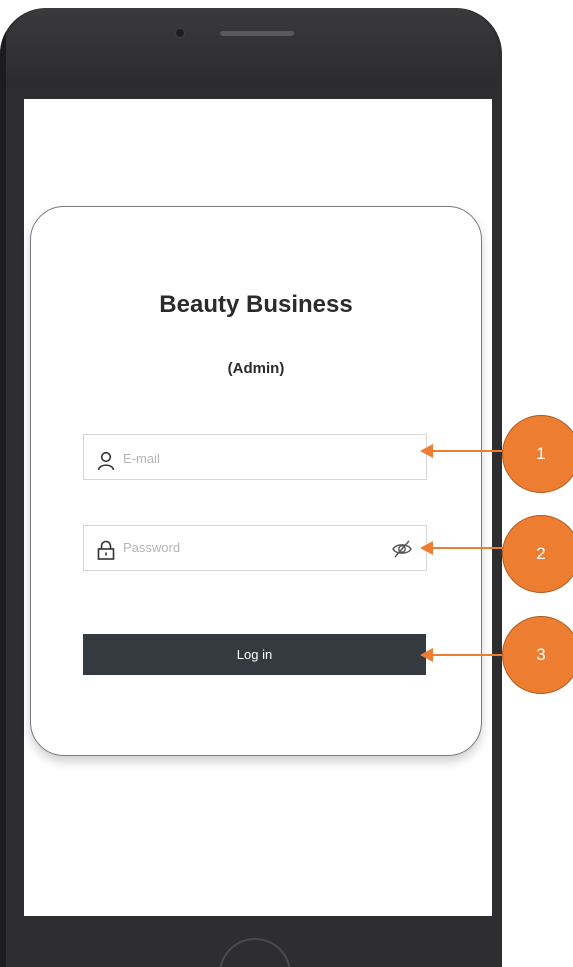 The height and width of the screenshot is (967, 573). I want to click on annotation-marker-2: 2, so click(537, 554).